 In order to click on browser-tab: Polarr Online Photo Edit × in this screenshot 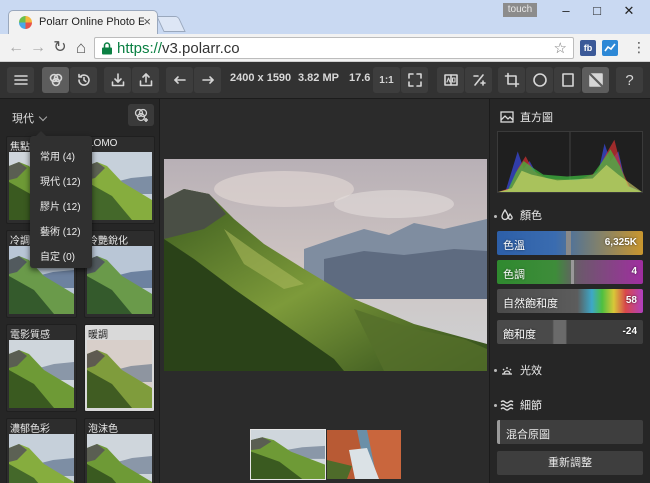, I will do `click(83, 22)`.